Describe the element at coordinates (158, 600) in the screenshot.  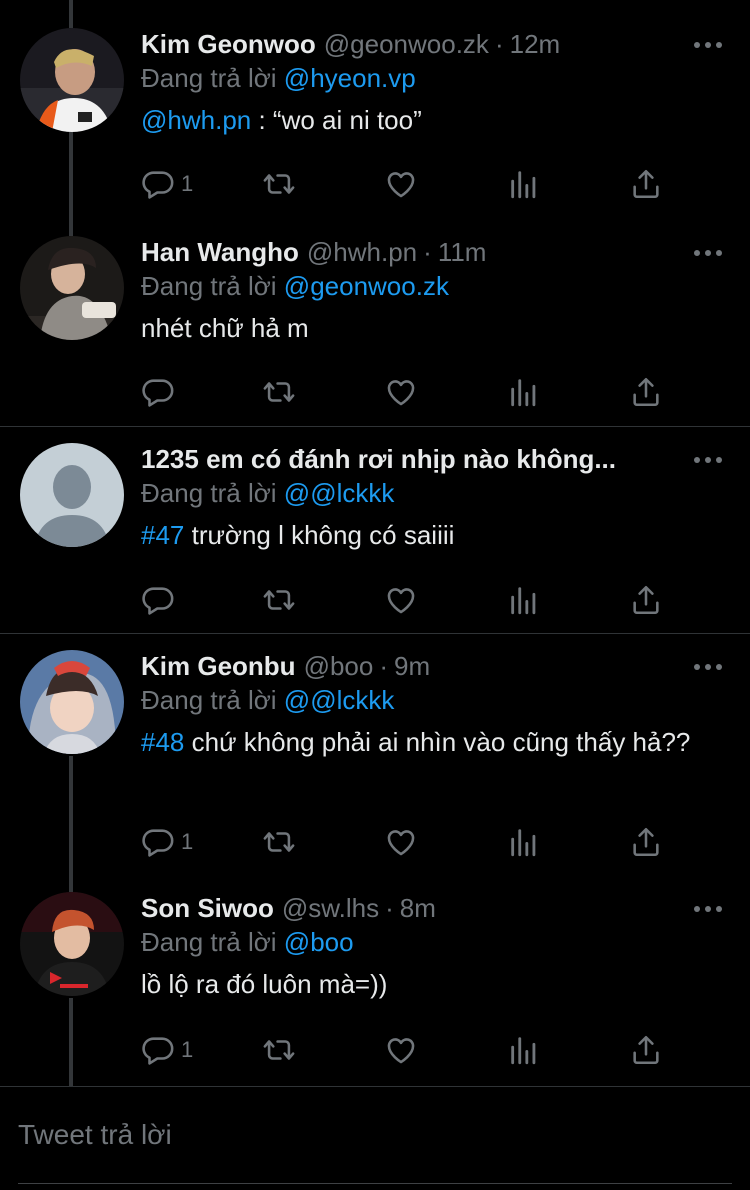
I see `reply-icon` at that location.